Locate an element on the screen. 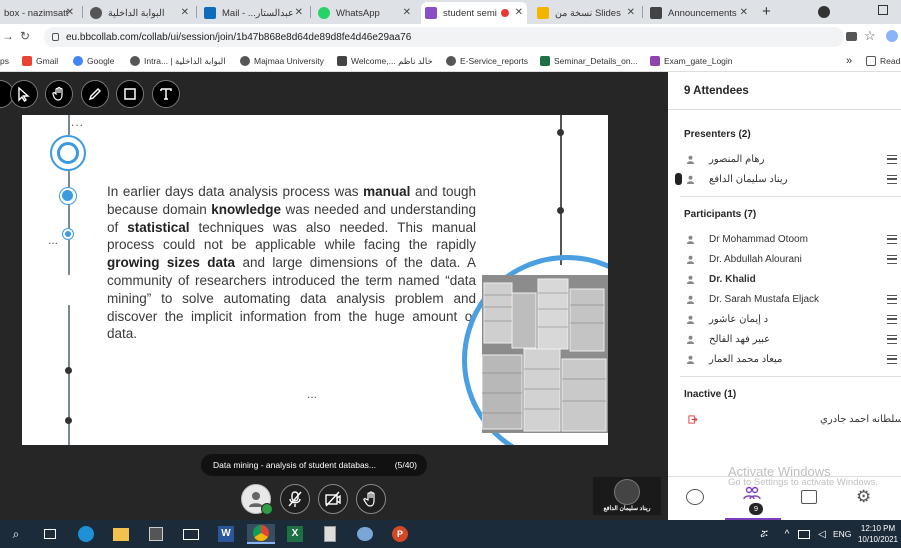  attendee-row: Dr. Khalid is located at coordinates (791, 280).